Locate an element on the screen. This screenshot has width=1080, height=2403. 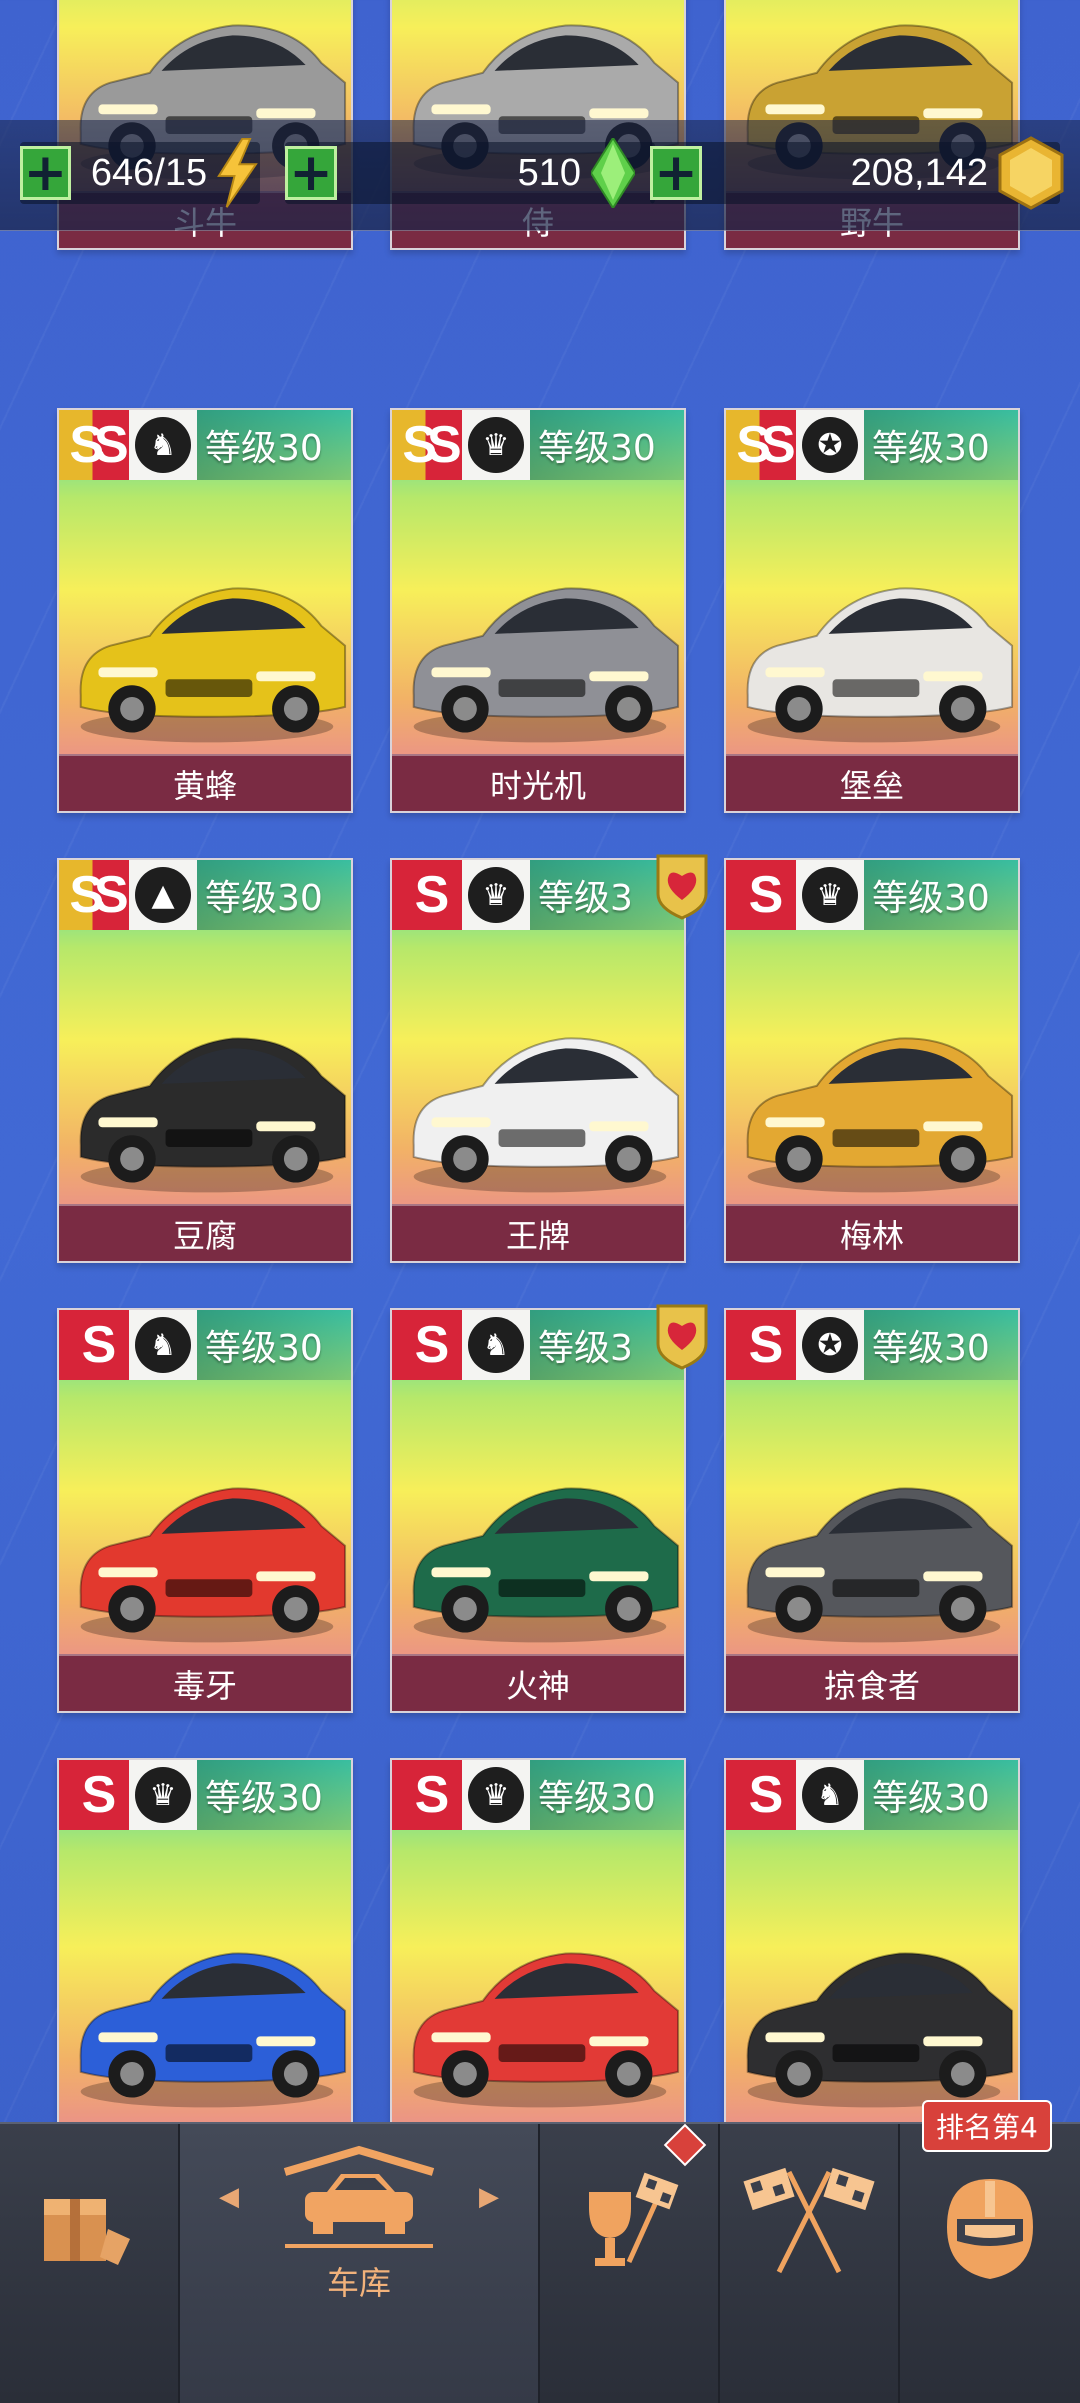
car-card-header: SS ▲ 等级30 is located at coordinates (205, 895).